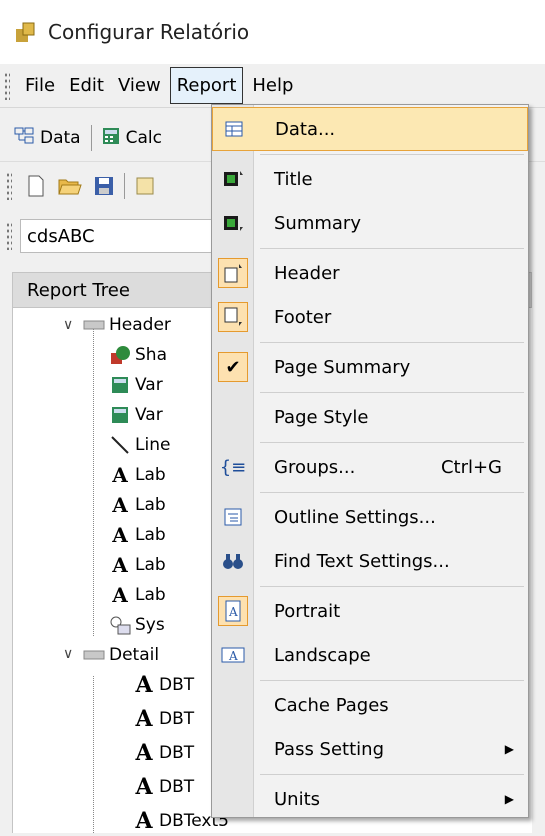 The image size is (545, 836). Describe the element at coordinates (370, 799) in the screenshot. I see `menu-item-units: Units ▶` at that location.